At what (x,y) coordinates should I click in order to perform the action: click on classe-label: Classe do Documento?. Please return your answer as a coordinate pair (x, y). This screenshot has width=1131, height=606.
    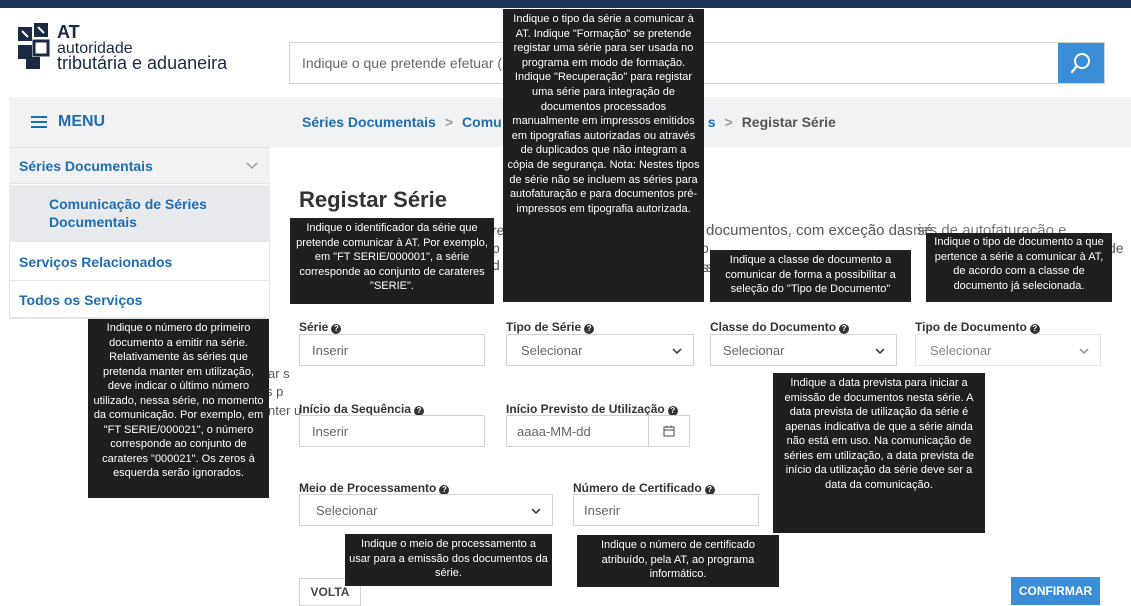
    Looking at the image, I should click on (780, 327).